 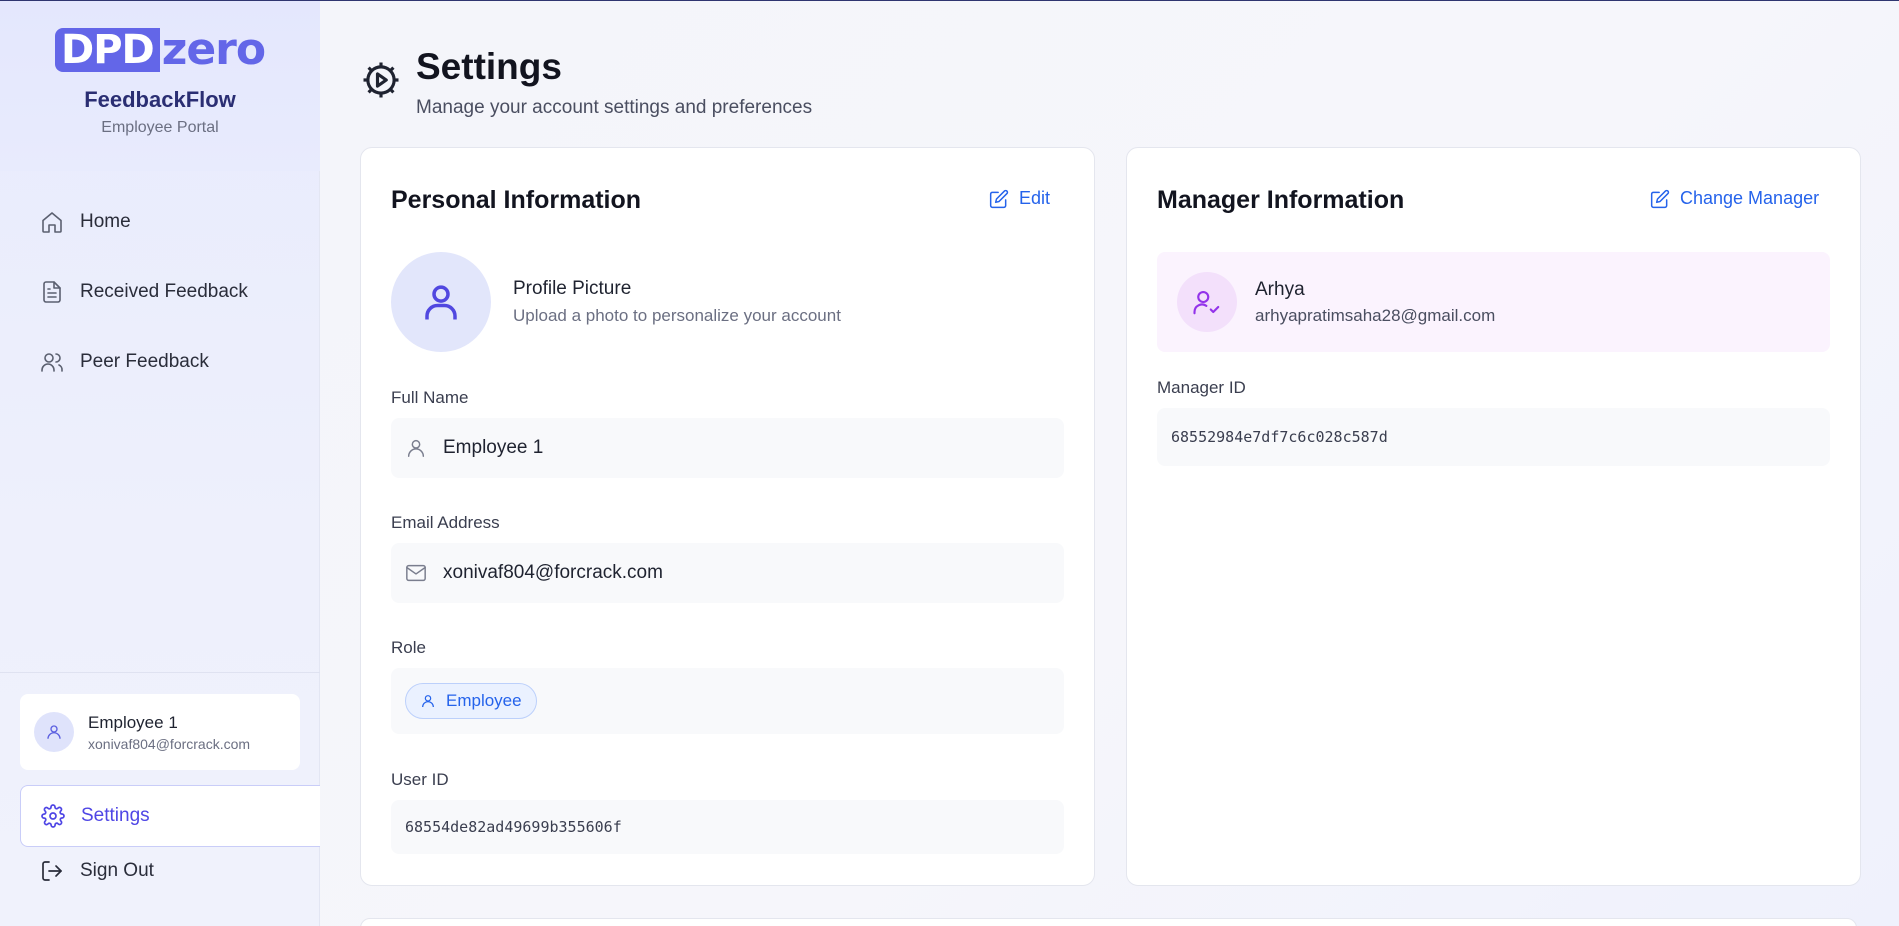 What do you see at coordinates (117, 870) in the screenshot?
I see `sign-out-label: Sign Out` at bounding box center [117, 870].